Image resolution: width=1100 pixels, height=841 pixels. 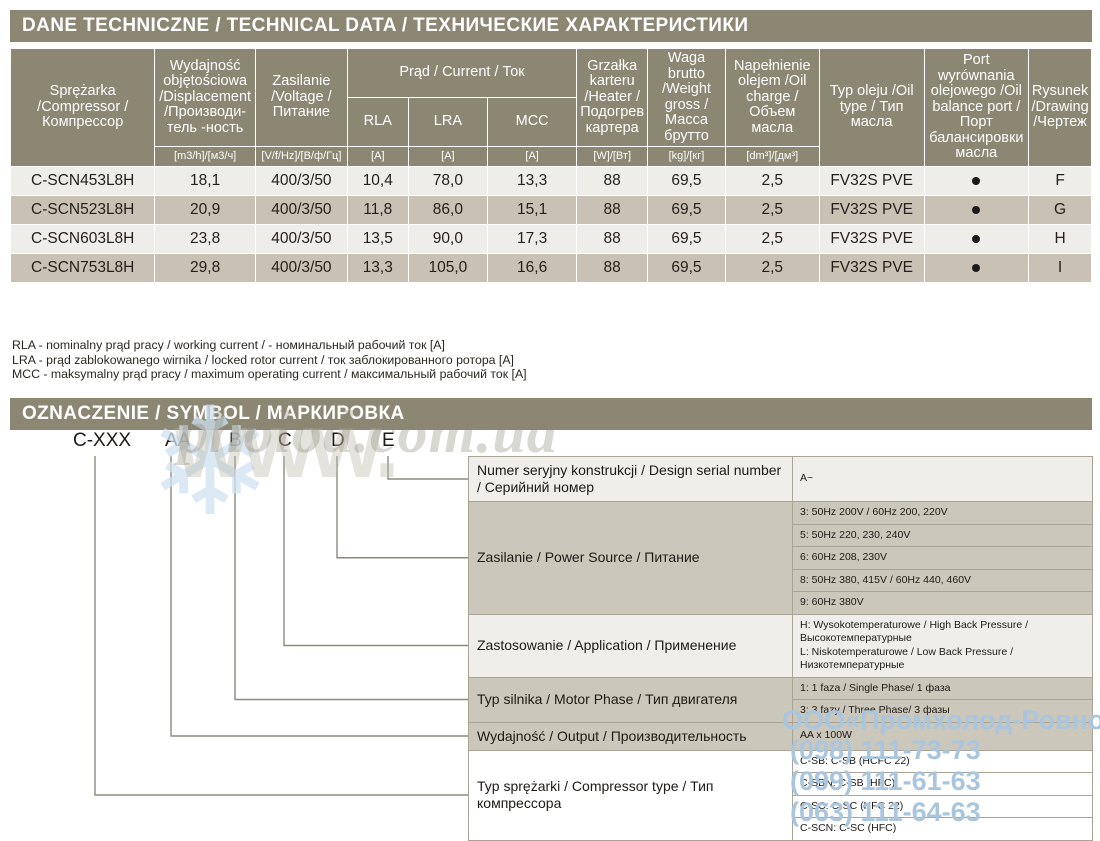 What do you see at coordinates (388, 440) in the screenshot?
I see `symbol-code-e: E` at bounding box center [388, 440].